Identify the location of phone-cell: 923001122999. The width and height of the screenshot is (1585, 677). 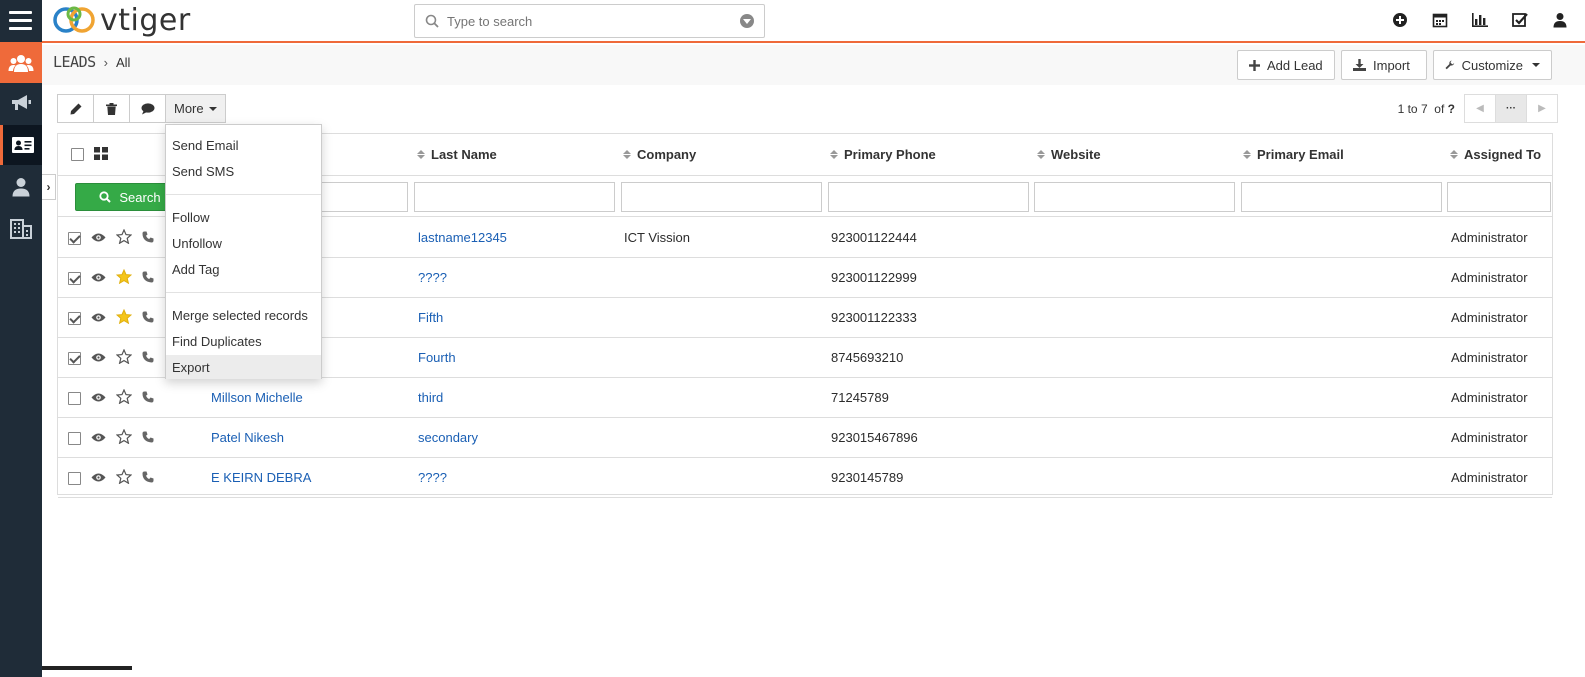
(874, 277).